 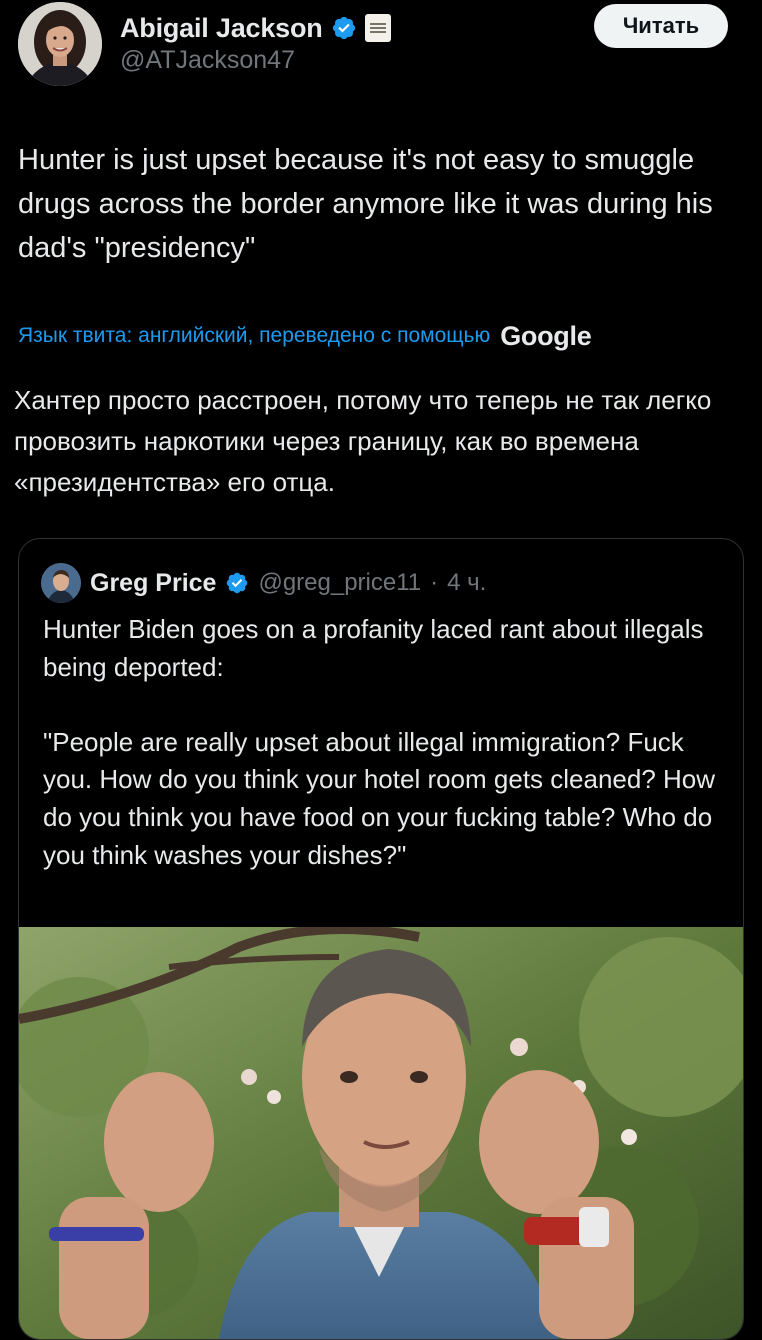 What do you see at coordinates (466, 583) in the screenshot?
I see `quoted-tweet-time: 4 ч.` at bounding box center [466, 583].